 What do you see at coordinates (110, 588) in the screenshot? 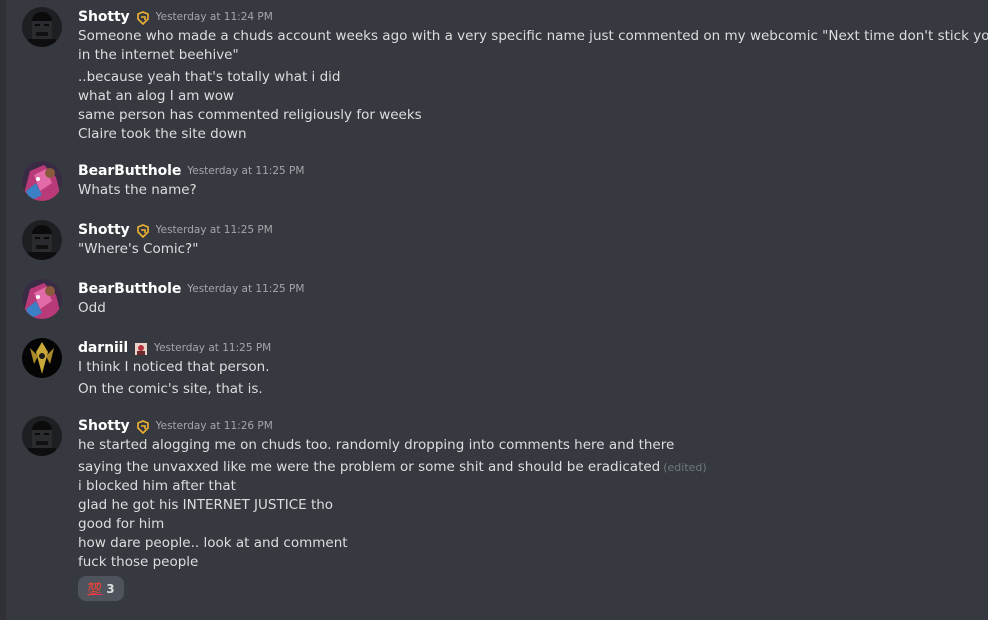
I see `reaction-count: 3` at bounding box center [110, 588].